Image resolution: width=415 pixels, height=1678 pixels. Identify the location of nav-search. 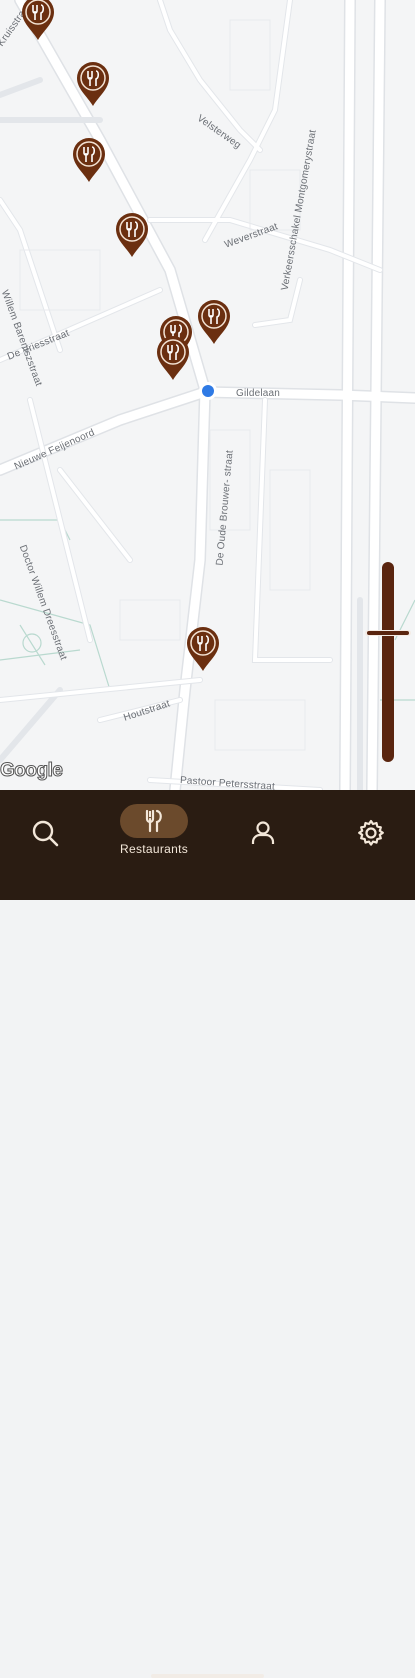
(45, 835).